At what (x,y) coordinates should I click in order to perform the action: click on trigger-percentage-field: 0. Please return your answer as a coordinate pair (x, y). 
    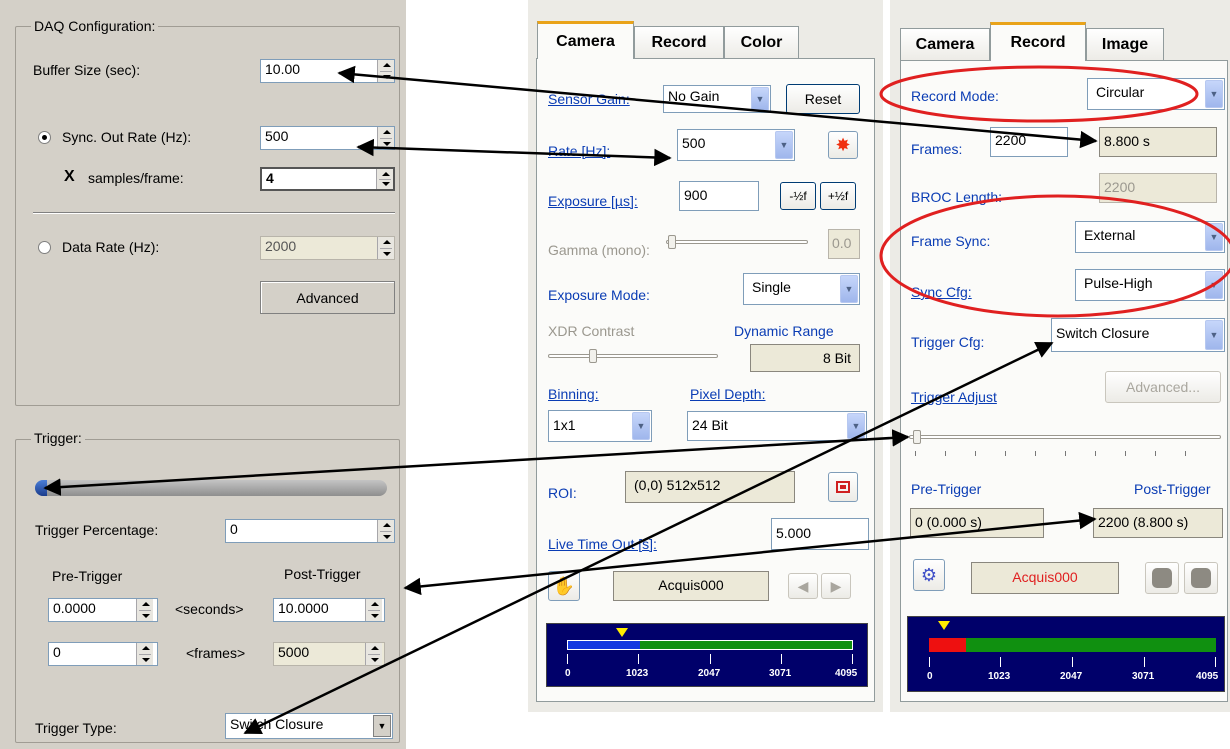
    Looking at the image, I should click on (310, 531).